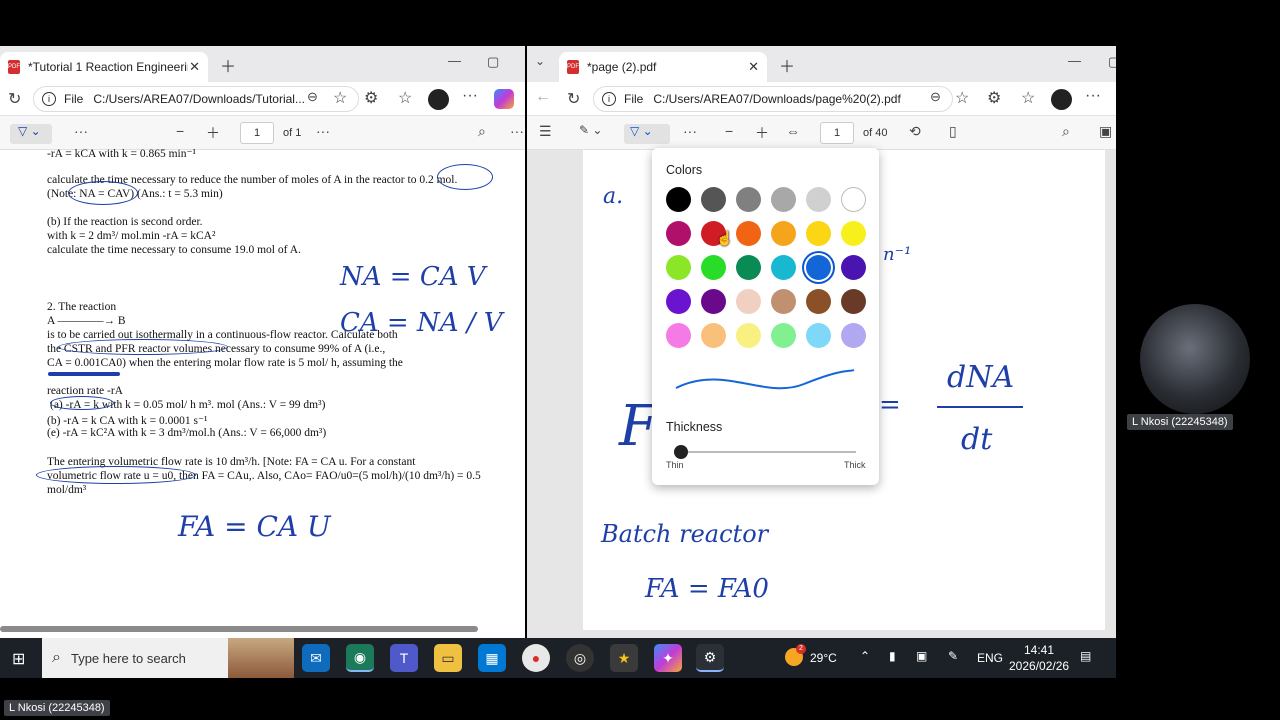  What do you see at coordinates (892, 656) in the screenshot?
I see `microphone-icon: ▮` at bounding box center [892, 656].